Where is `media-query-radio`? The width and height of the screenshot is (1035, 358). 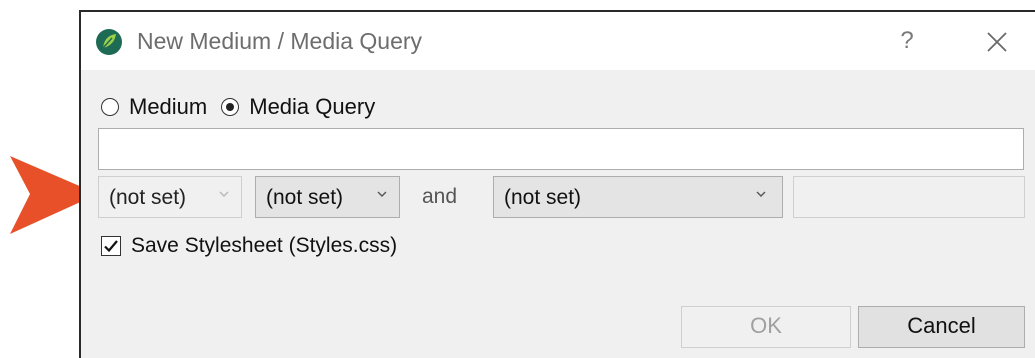
media-query-radio is located at coordinates (230, 107).